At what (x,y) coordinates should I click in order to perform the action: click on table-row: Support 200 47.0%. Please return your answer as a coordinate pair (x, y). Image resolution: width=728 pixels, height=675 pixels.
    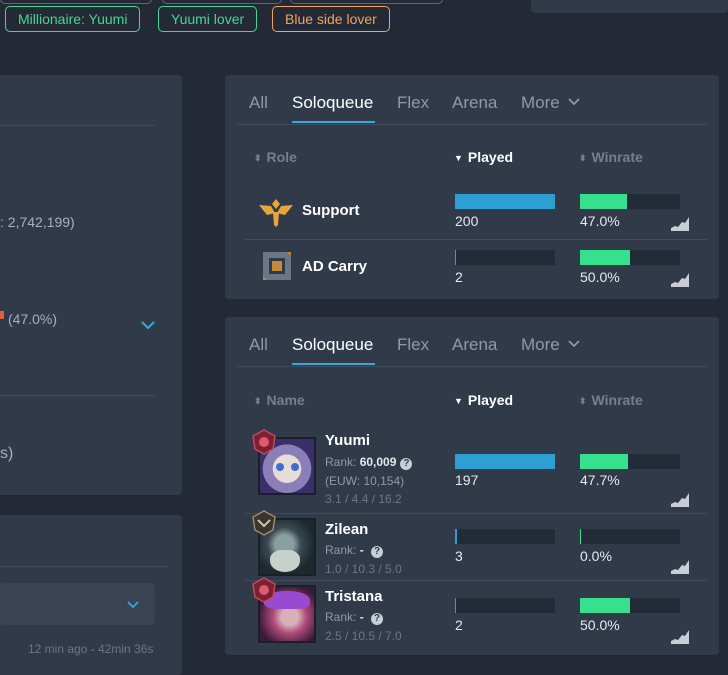
    Looking at the image, I should click on (472, 211).